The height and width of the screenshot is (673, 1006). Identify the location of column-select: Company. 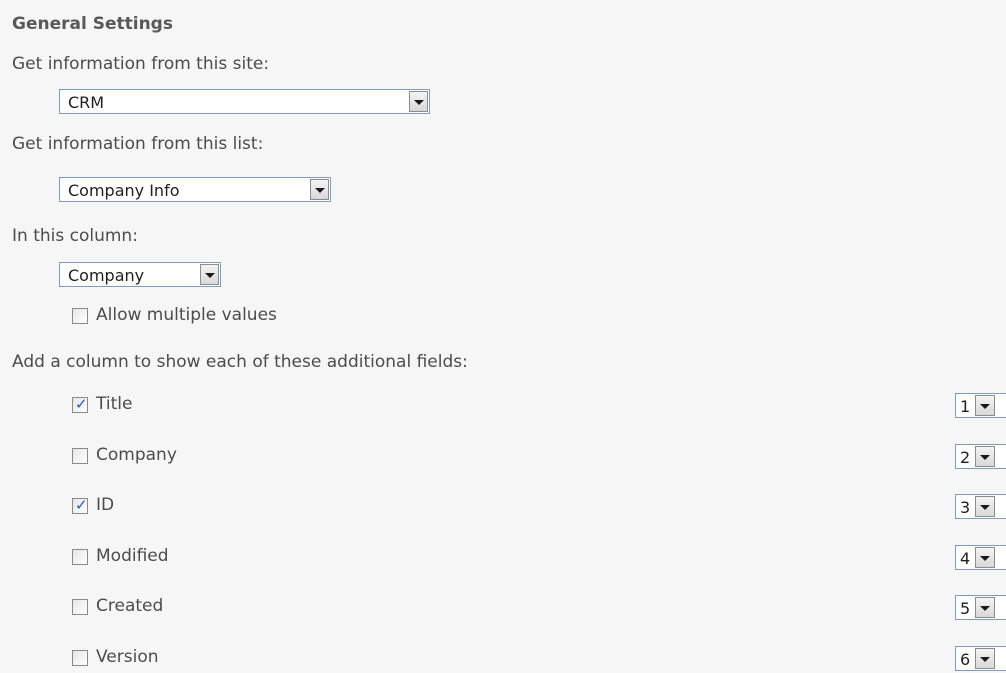
(140, 274).